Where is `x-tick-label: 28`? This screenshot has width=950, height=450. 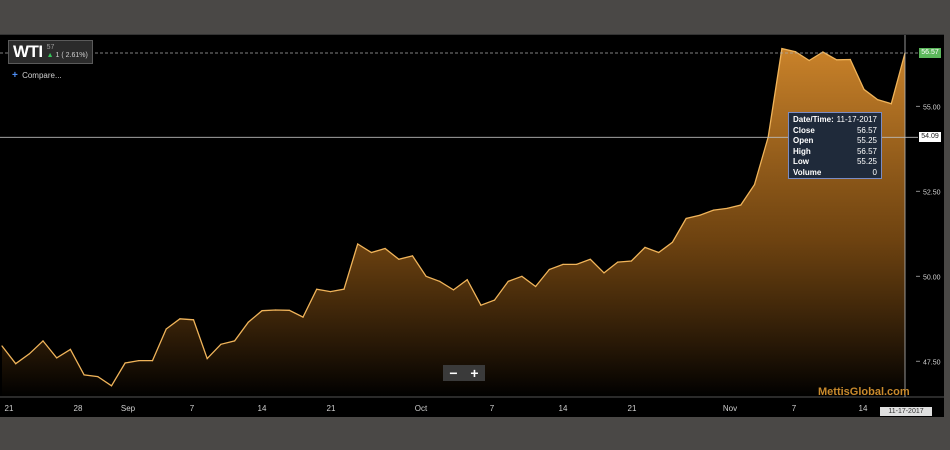
x-tick-label: 28 is located at coordinates (78, 408).